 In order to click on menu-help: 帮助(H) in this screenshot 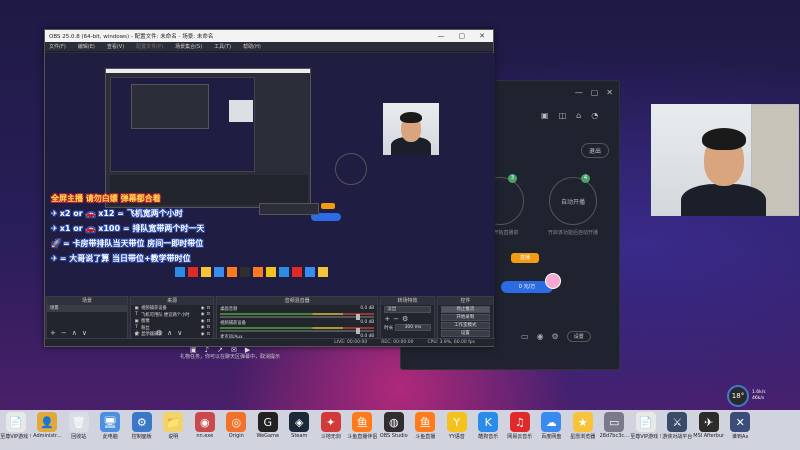, I will do `click(252, 46)`.